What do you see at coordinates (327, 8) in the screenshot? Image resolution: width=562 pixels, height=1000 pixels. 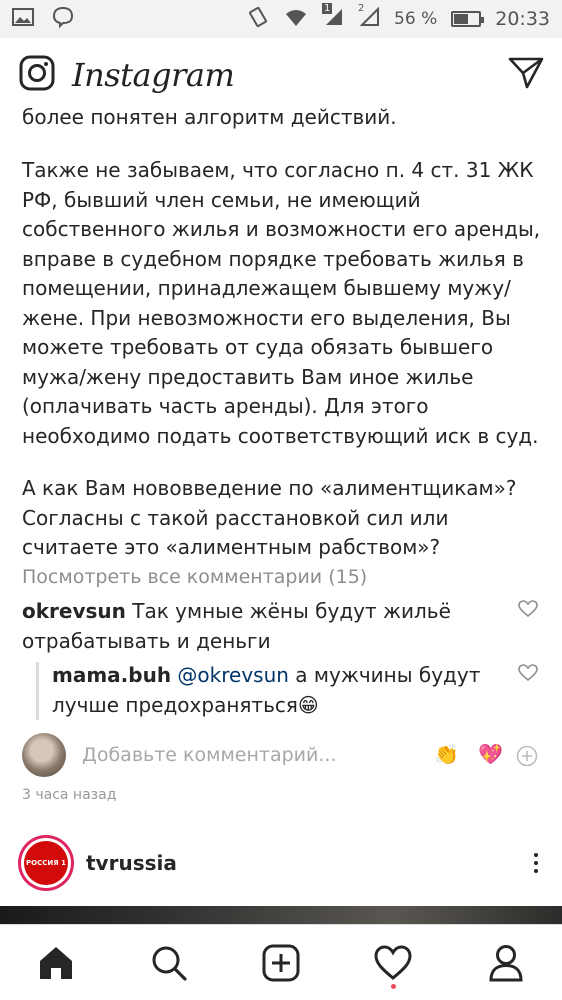 I see `sim-badge: 1` at bounding box center [327, 8].